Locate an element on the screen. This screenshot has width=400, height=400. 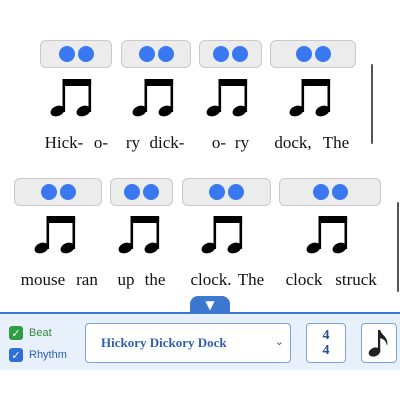
song-title: Hickory Dickory Dock is located at coordinates (164, 342).